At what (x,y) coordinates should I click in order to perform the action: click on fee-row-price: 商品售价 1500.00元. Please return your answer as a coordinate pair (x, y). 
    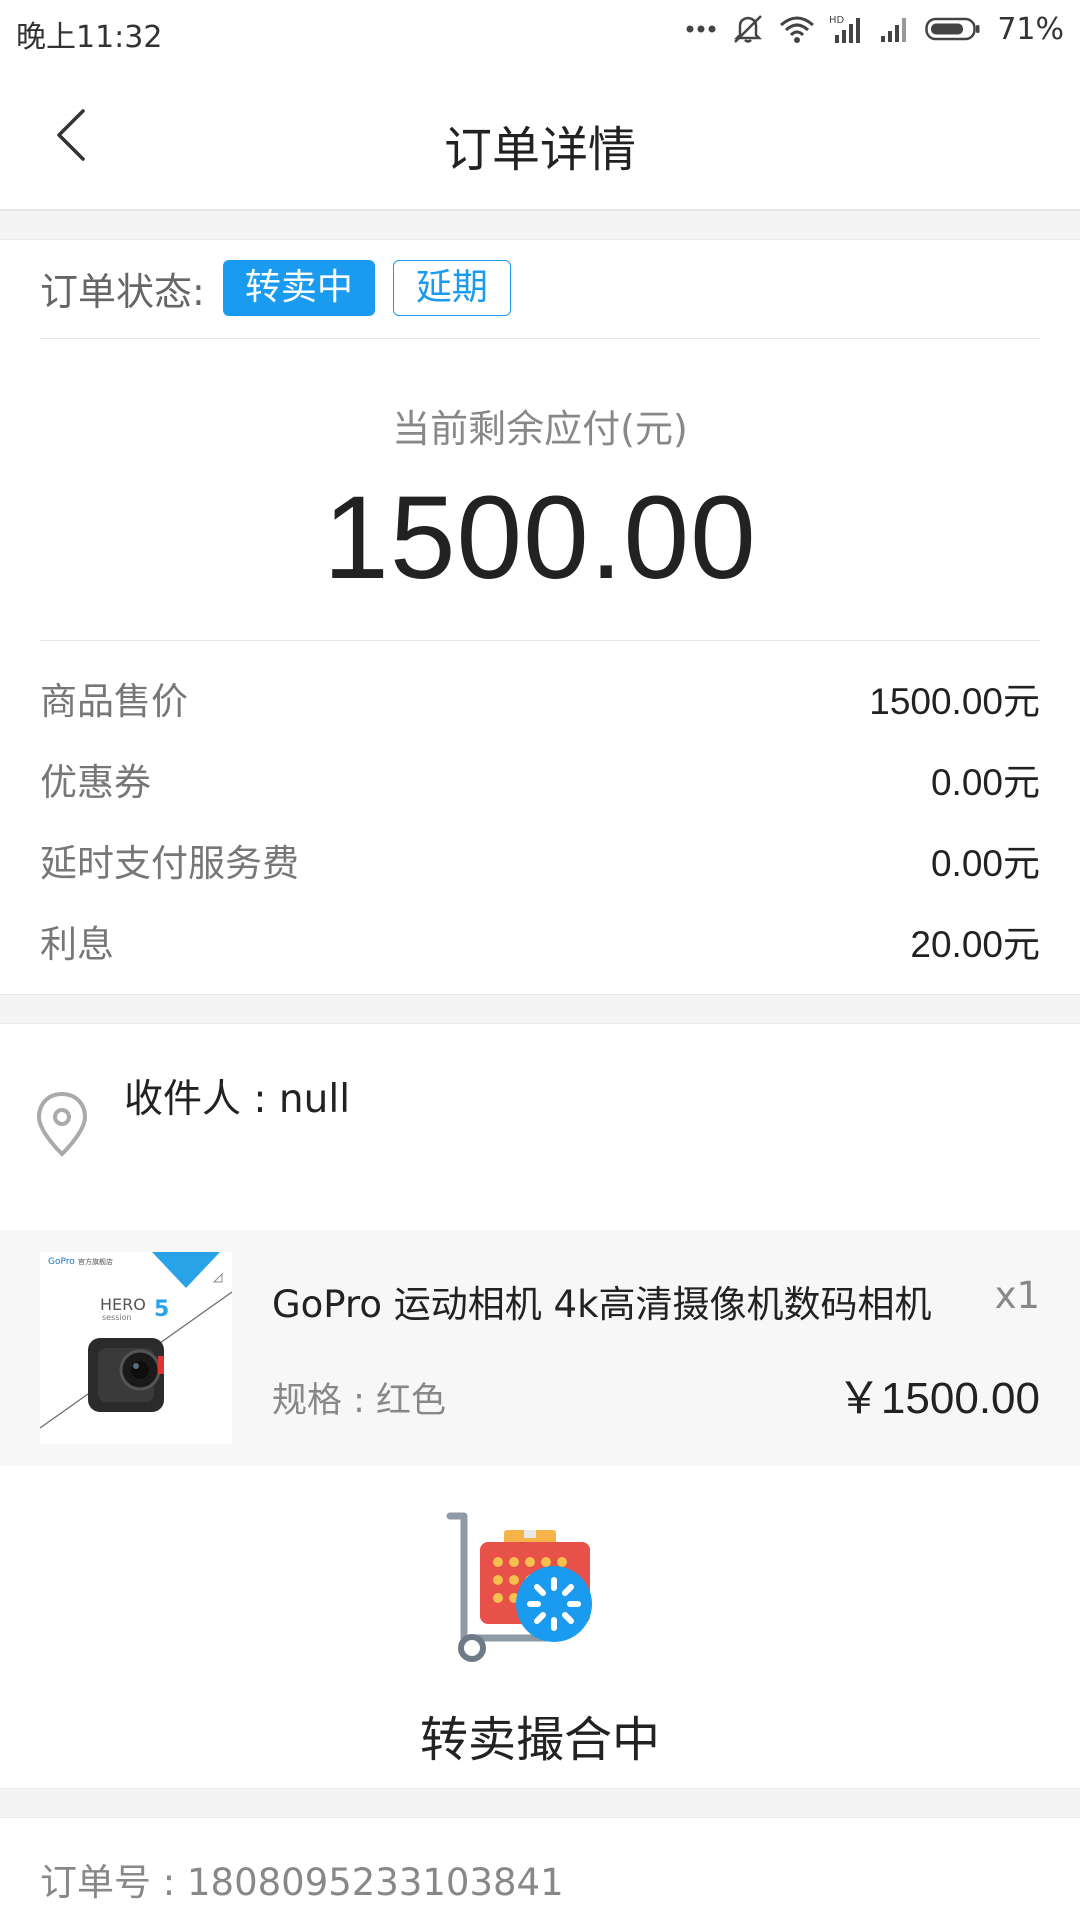
    Looking at the image, I should click on (540, 698).